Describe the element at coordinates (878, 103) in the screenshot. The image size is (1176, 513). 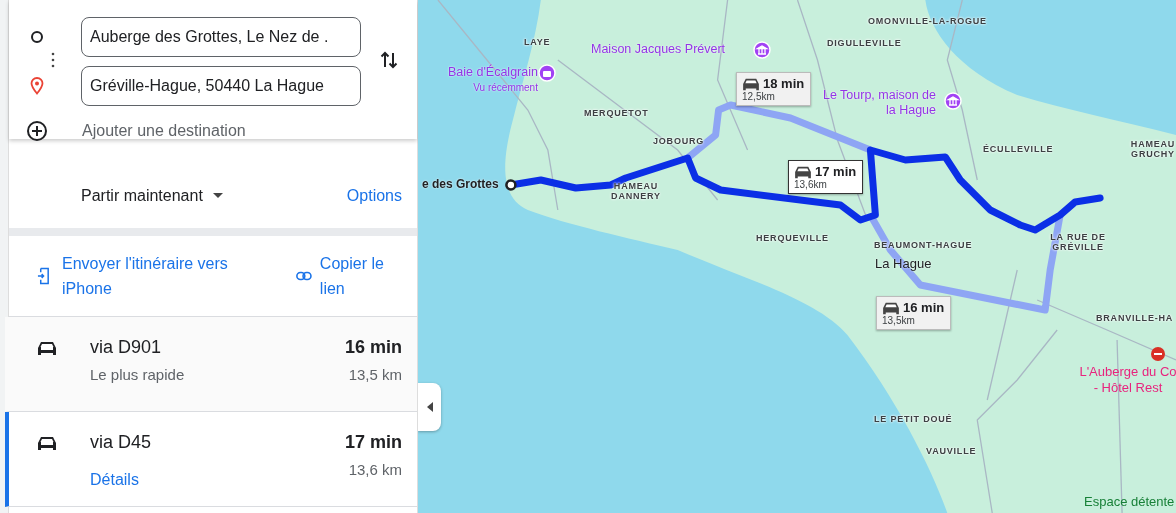
I see `map-label: Le Tourp, maison de la Hague` at that location.